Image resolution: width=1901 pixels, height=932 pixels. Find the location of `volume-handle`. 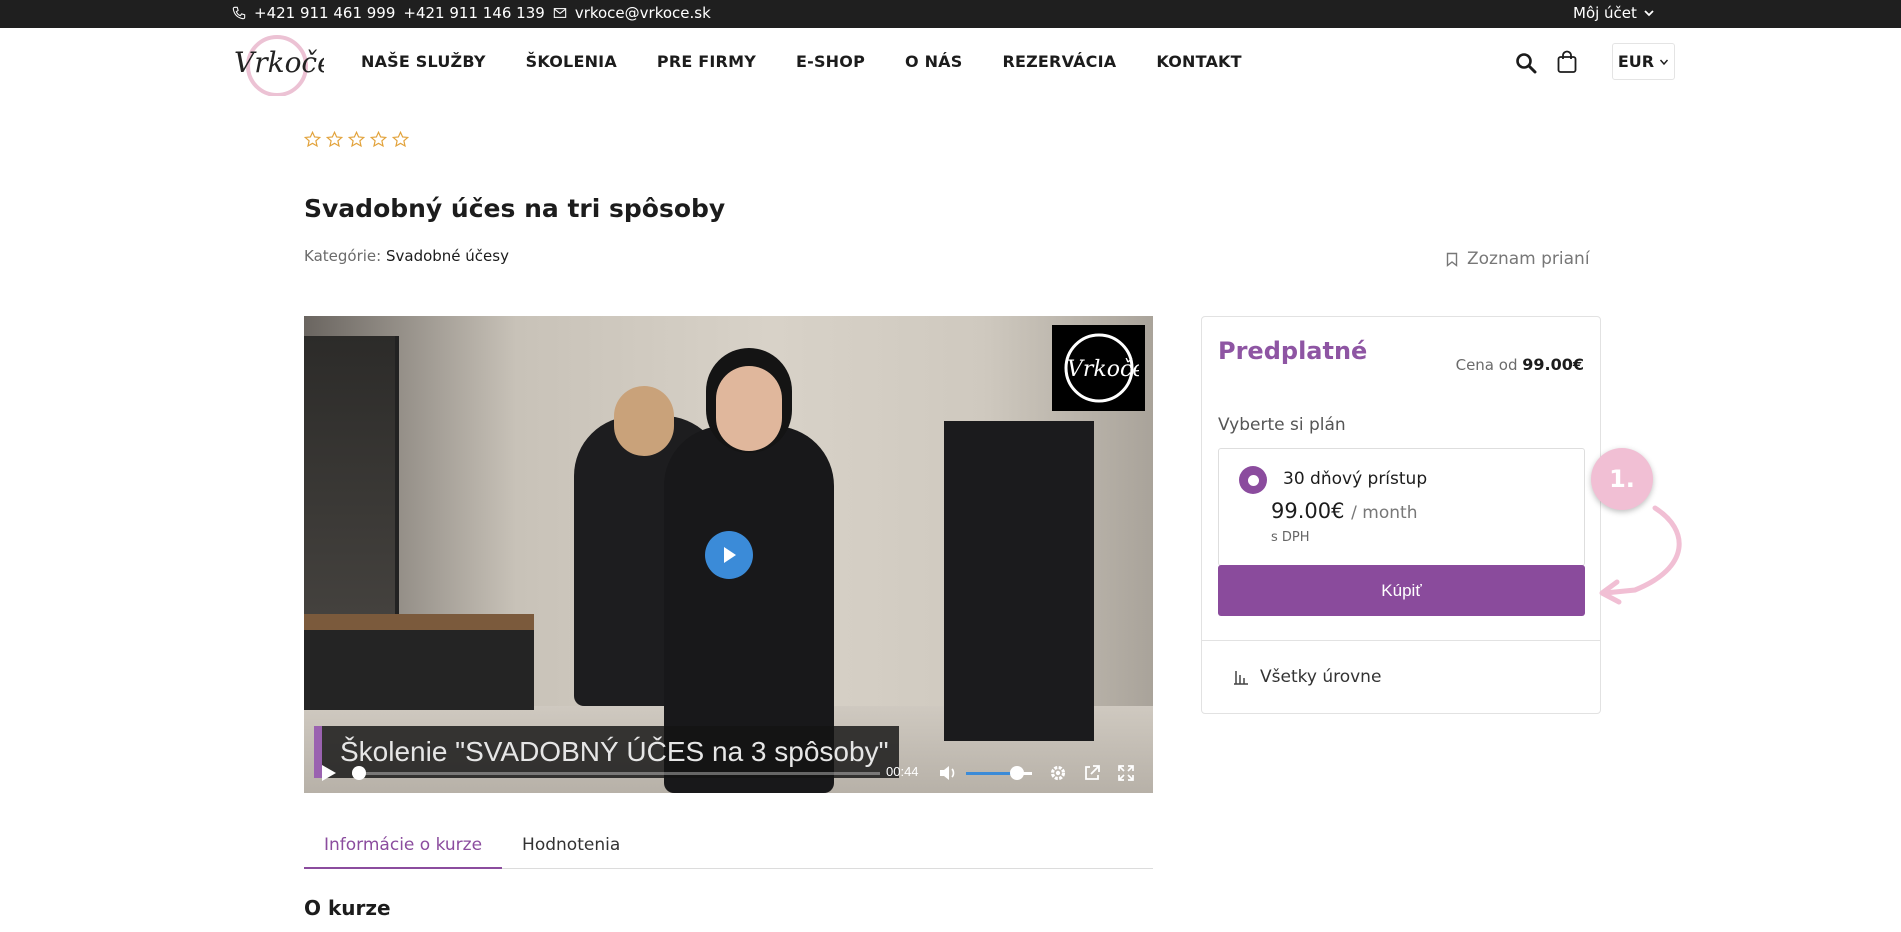

volume-handle is located at coordinates (1016, 773).